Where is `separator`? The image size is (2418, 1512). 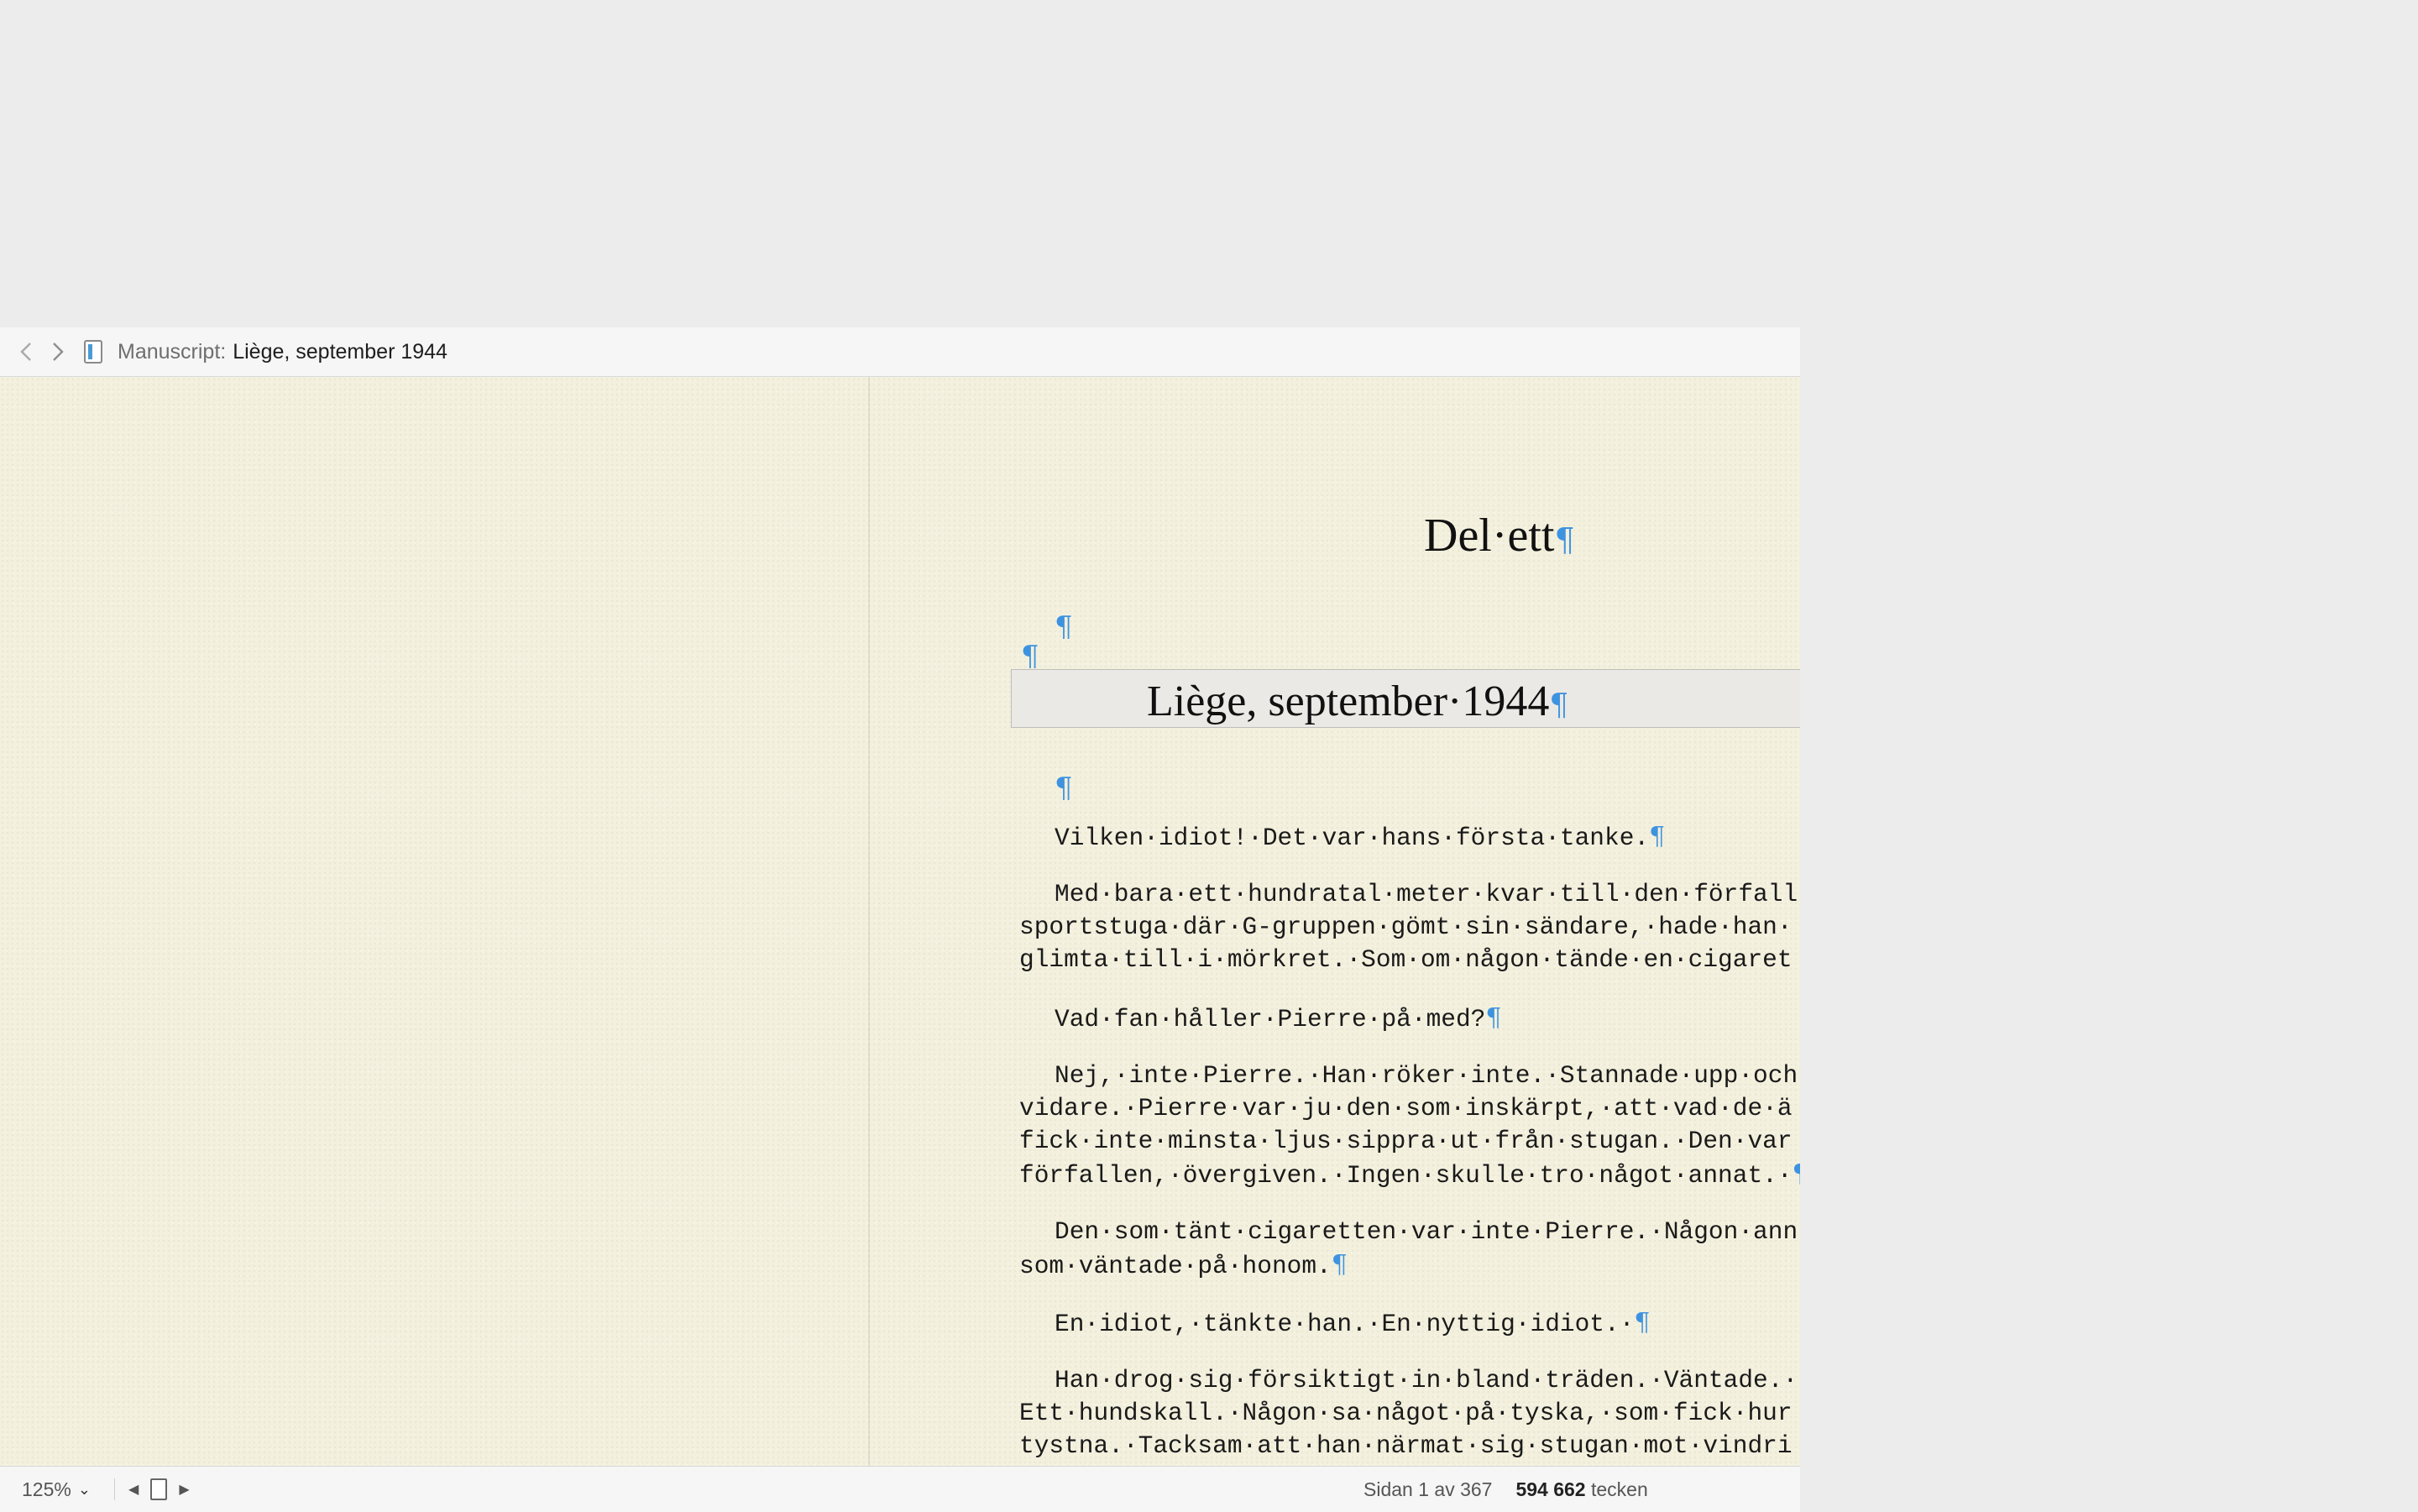 separator is located at coordinates (114, 1489).